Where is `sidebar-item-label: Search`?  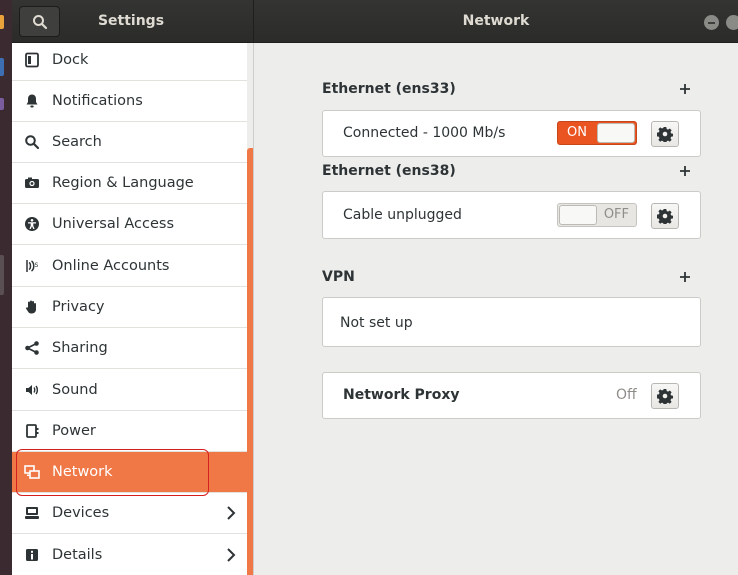 sidebar-item-label: Search is located at coordinates (77, 142).